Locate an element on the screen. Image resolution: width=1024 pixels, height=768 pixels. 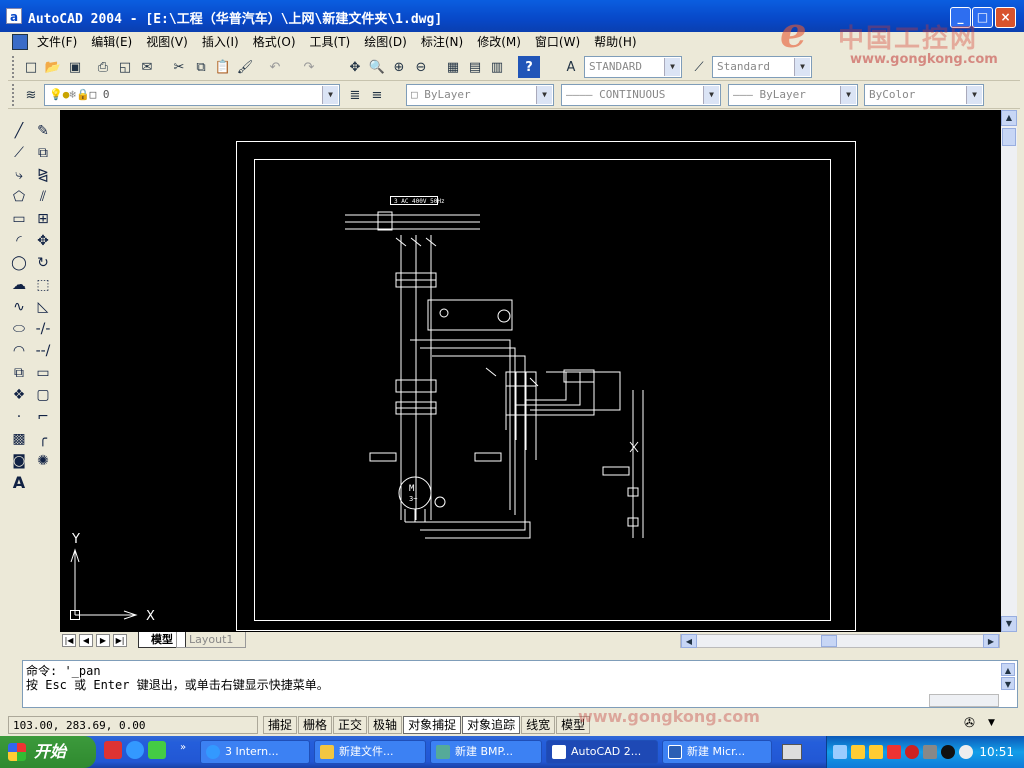
explode-icon: ✺ is located at coordinates (43, 460).